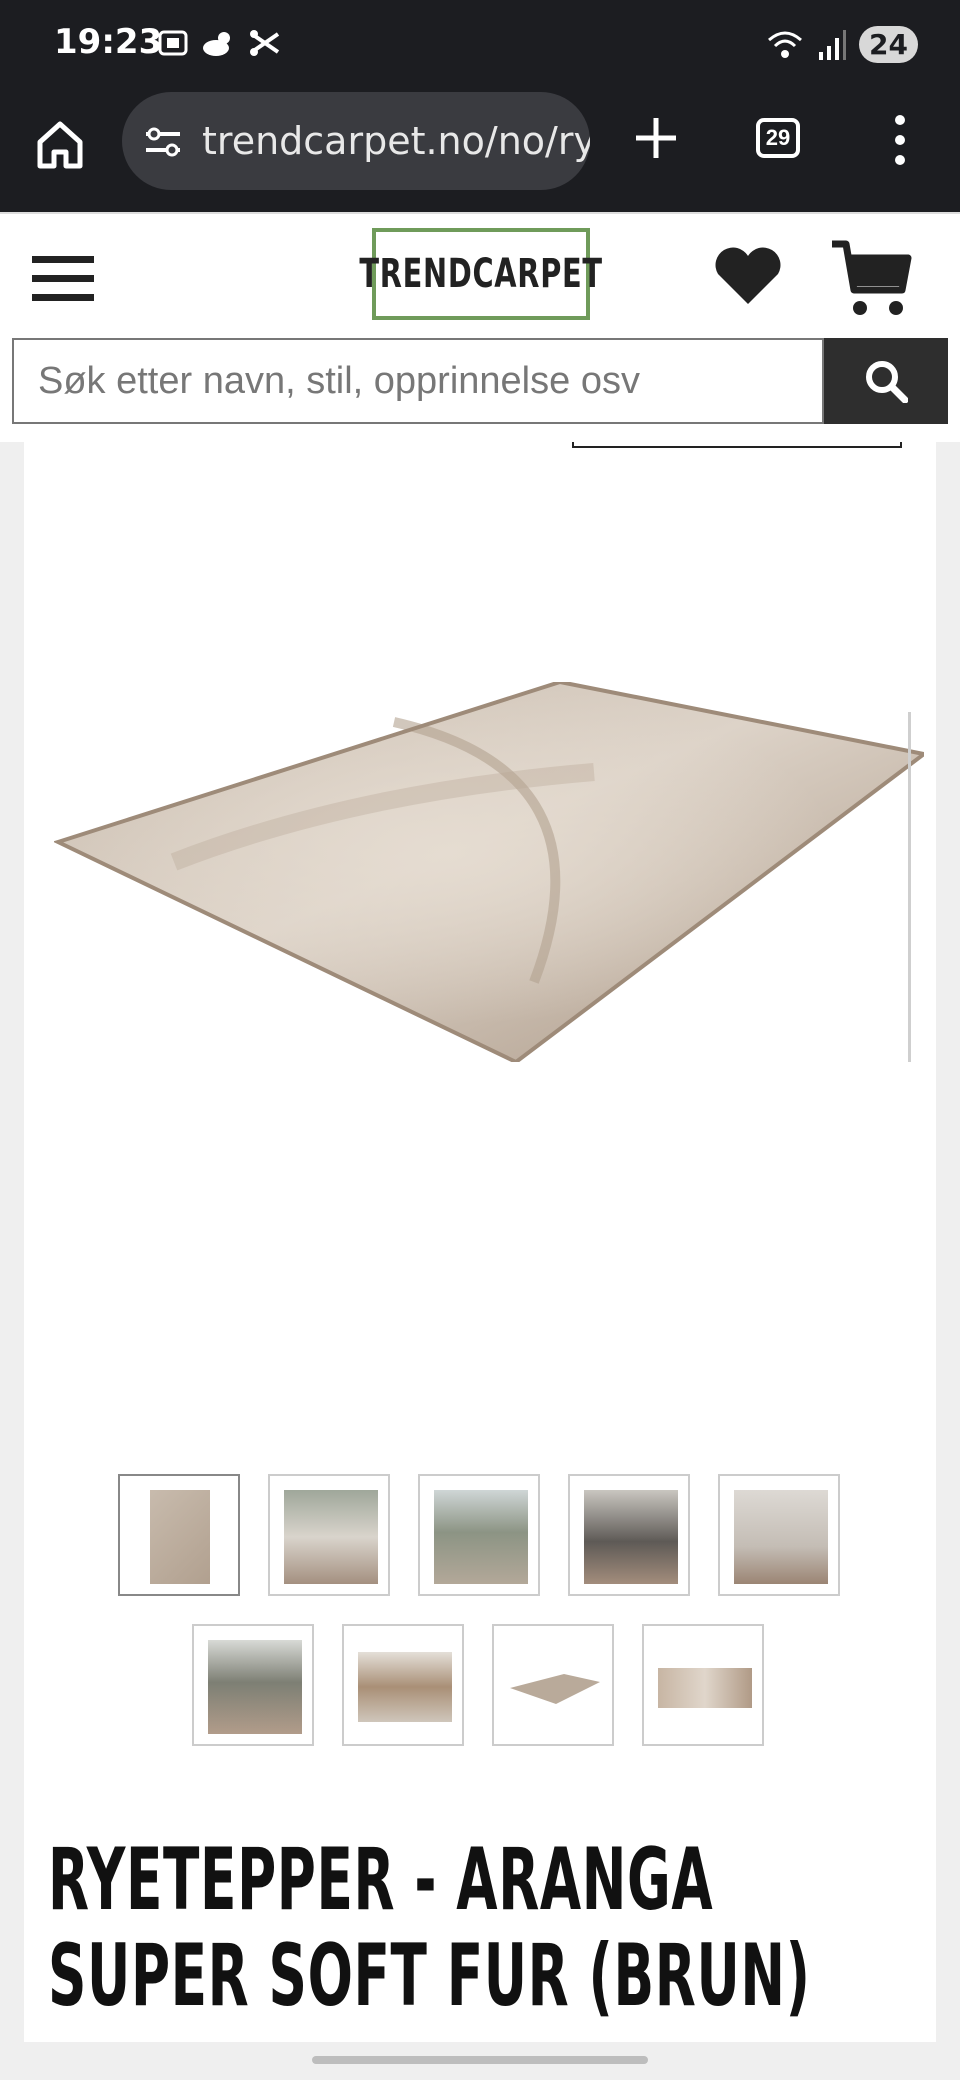  Describe the element at coordinates (265, 43) in the screenshot. I see `scissors-icon` at that location.